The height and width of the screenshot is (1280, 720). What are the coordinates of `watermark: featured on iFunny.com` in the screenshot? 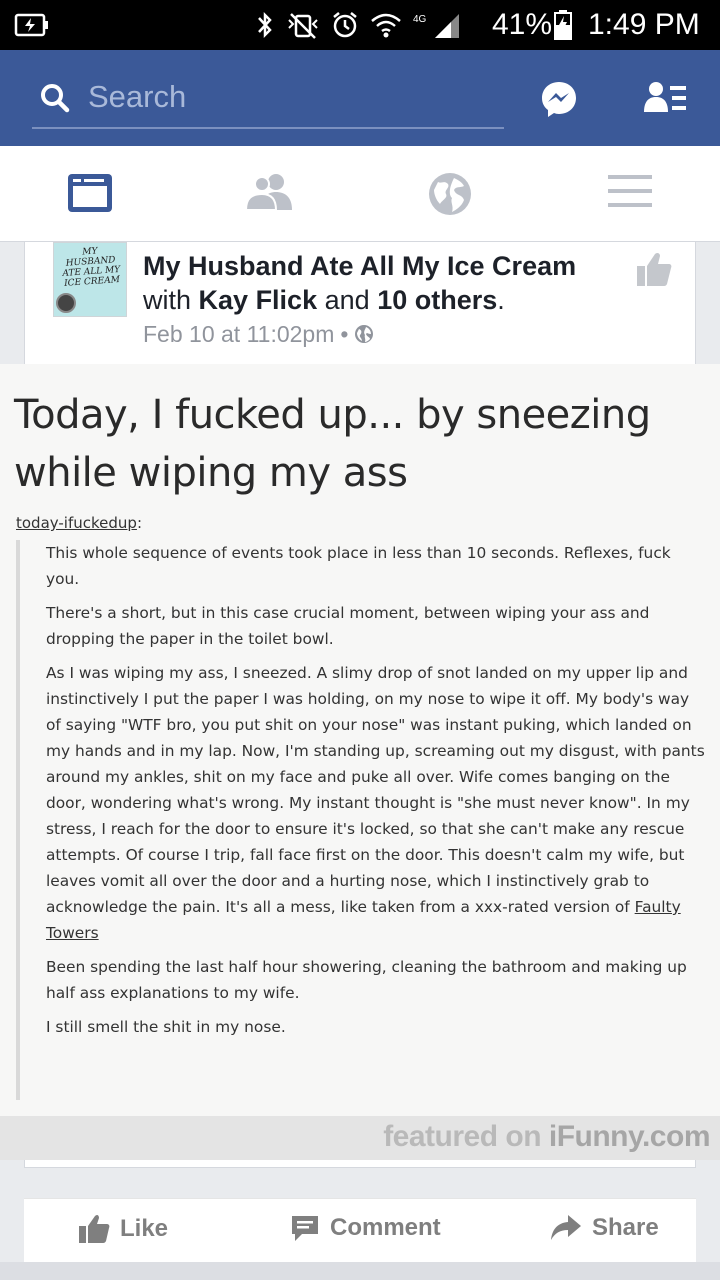 It's located at (360, 1138).